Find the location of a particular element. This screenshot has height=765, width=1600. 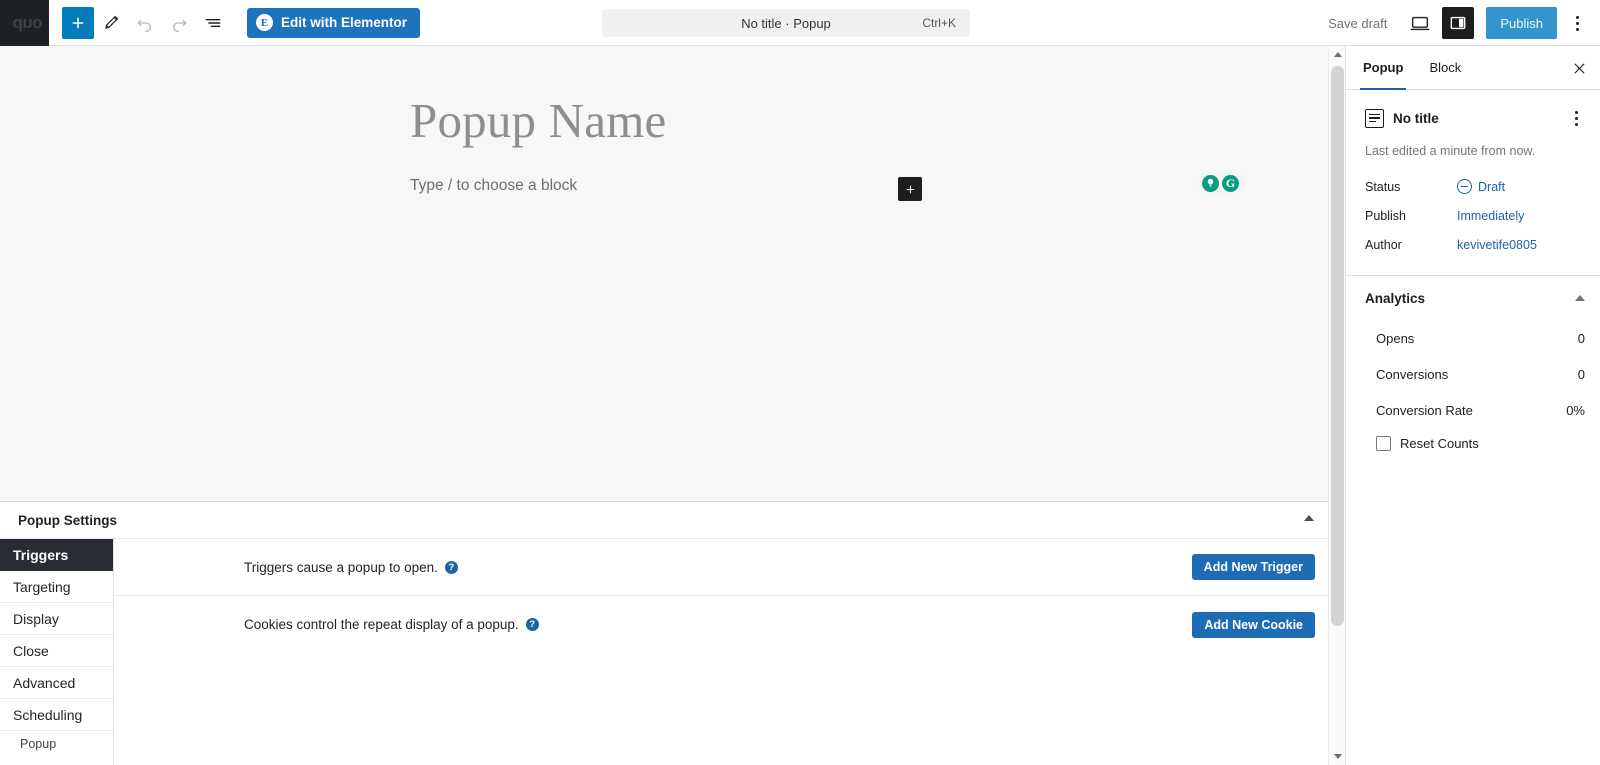

grammarly-logo-icon: G is located at coordinates (1230, 183).